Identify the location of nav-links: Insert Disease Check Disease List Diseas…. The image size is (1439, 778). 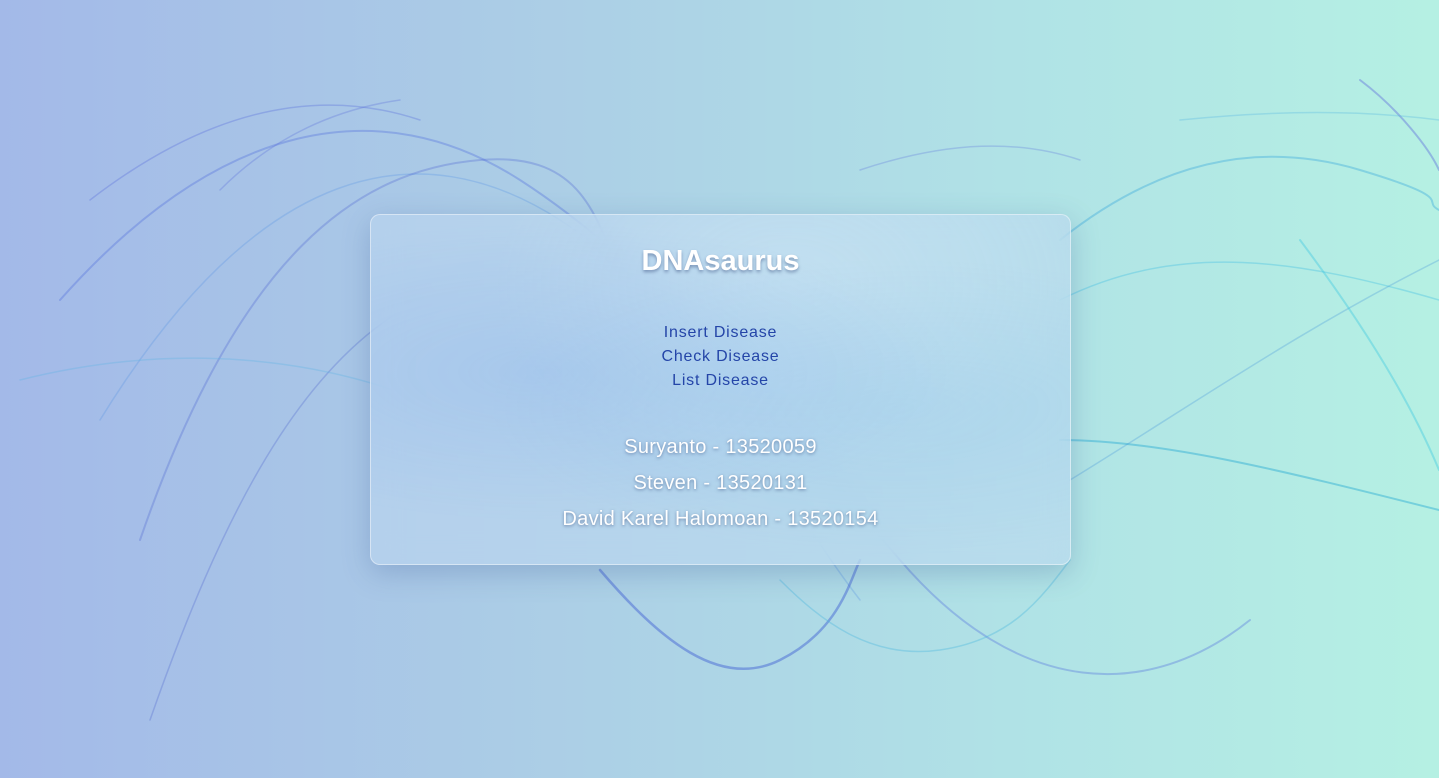
(720, 357).